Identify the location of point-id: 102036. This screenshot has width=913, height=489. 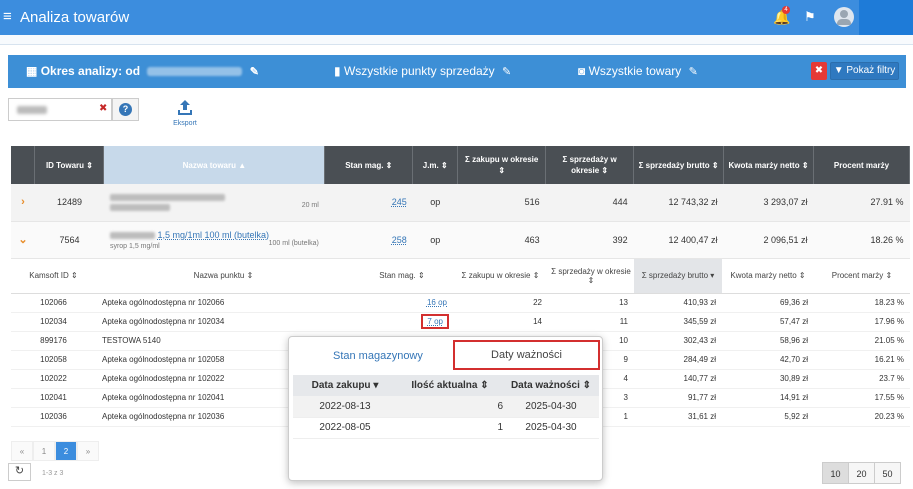
(53, 417).